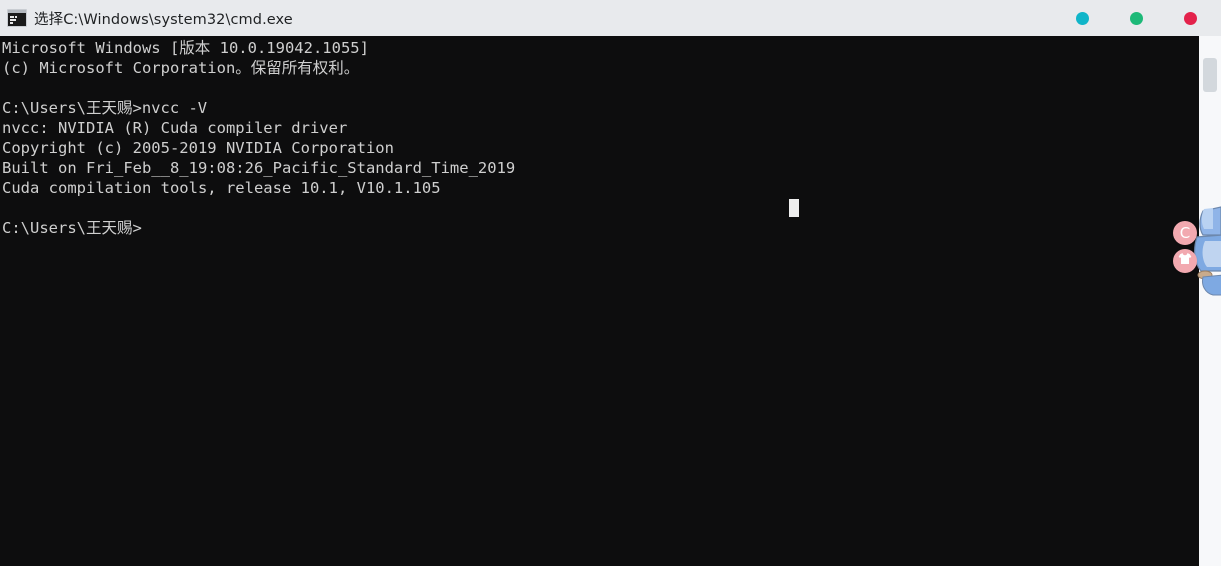 The width and height of the screenshot is (1221, 566). Describe the element at coordinates (1206, 253) in the screenshot. I see `blue-cat-mascot` at that location.